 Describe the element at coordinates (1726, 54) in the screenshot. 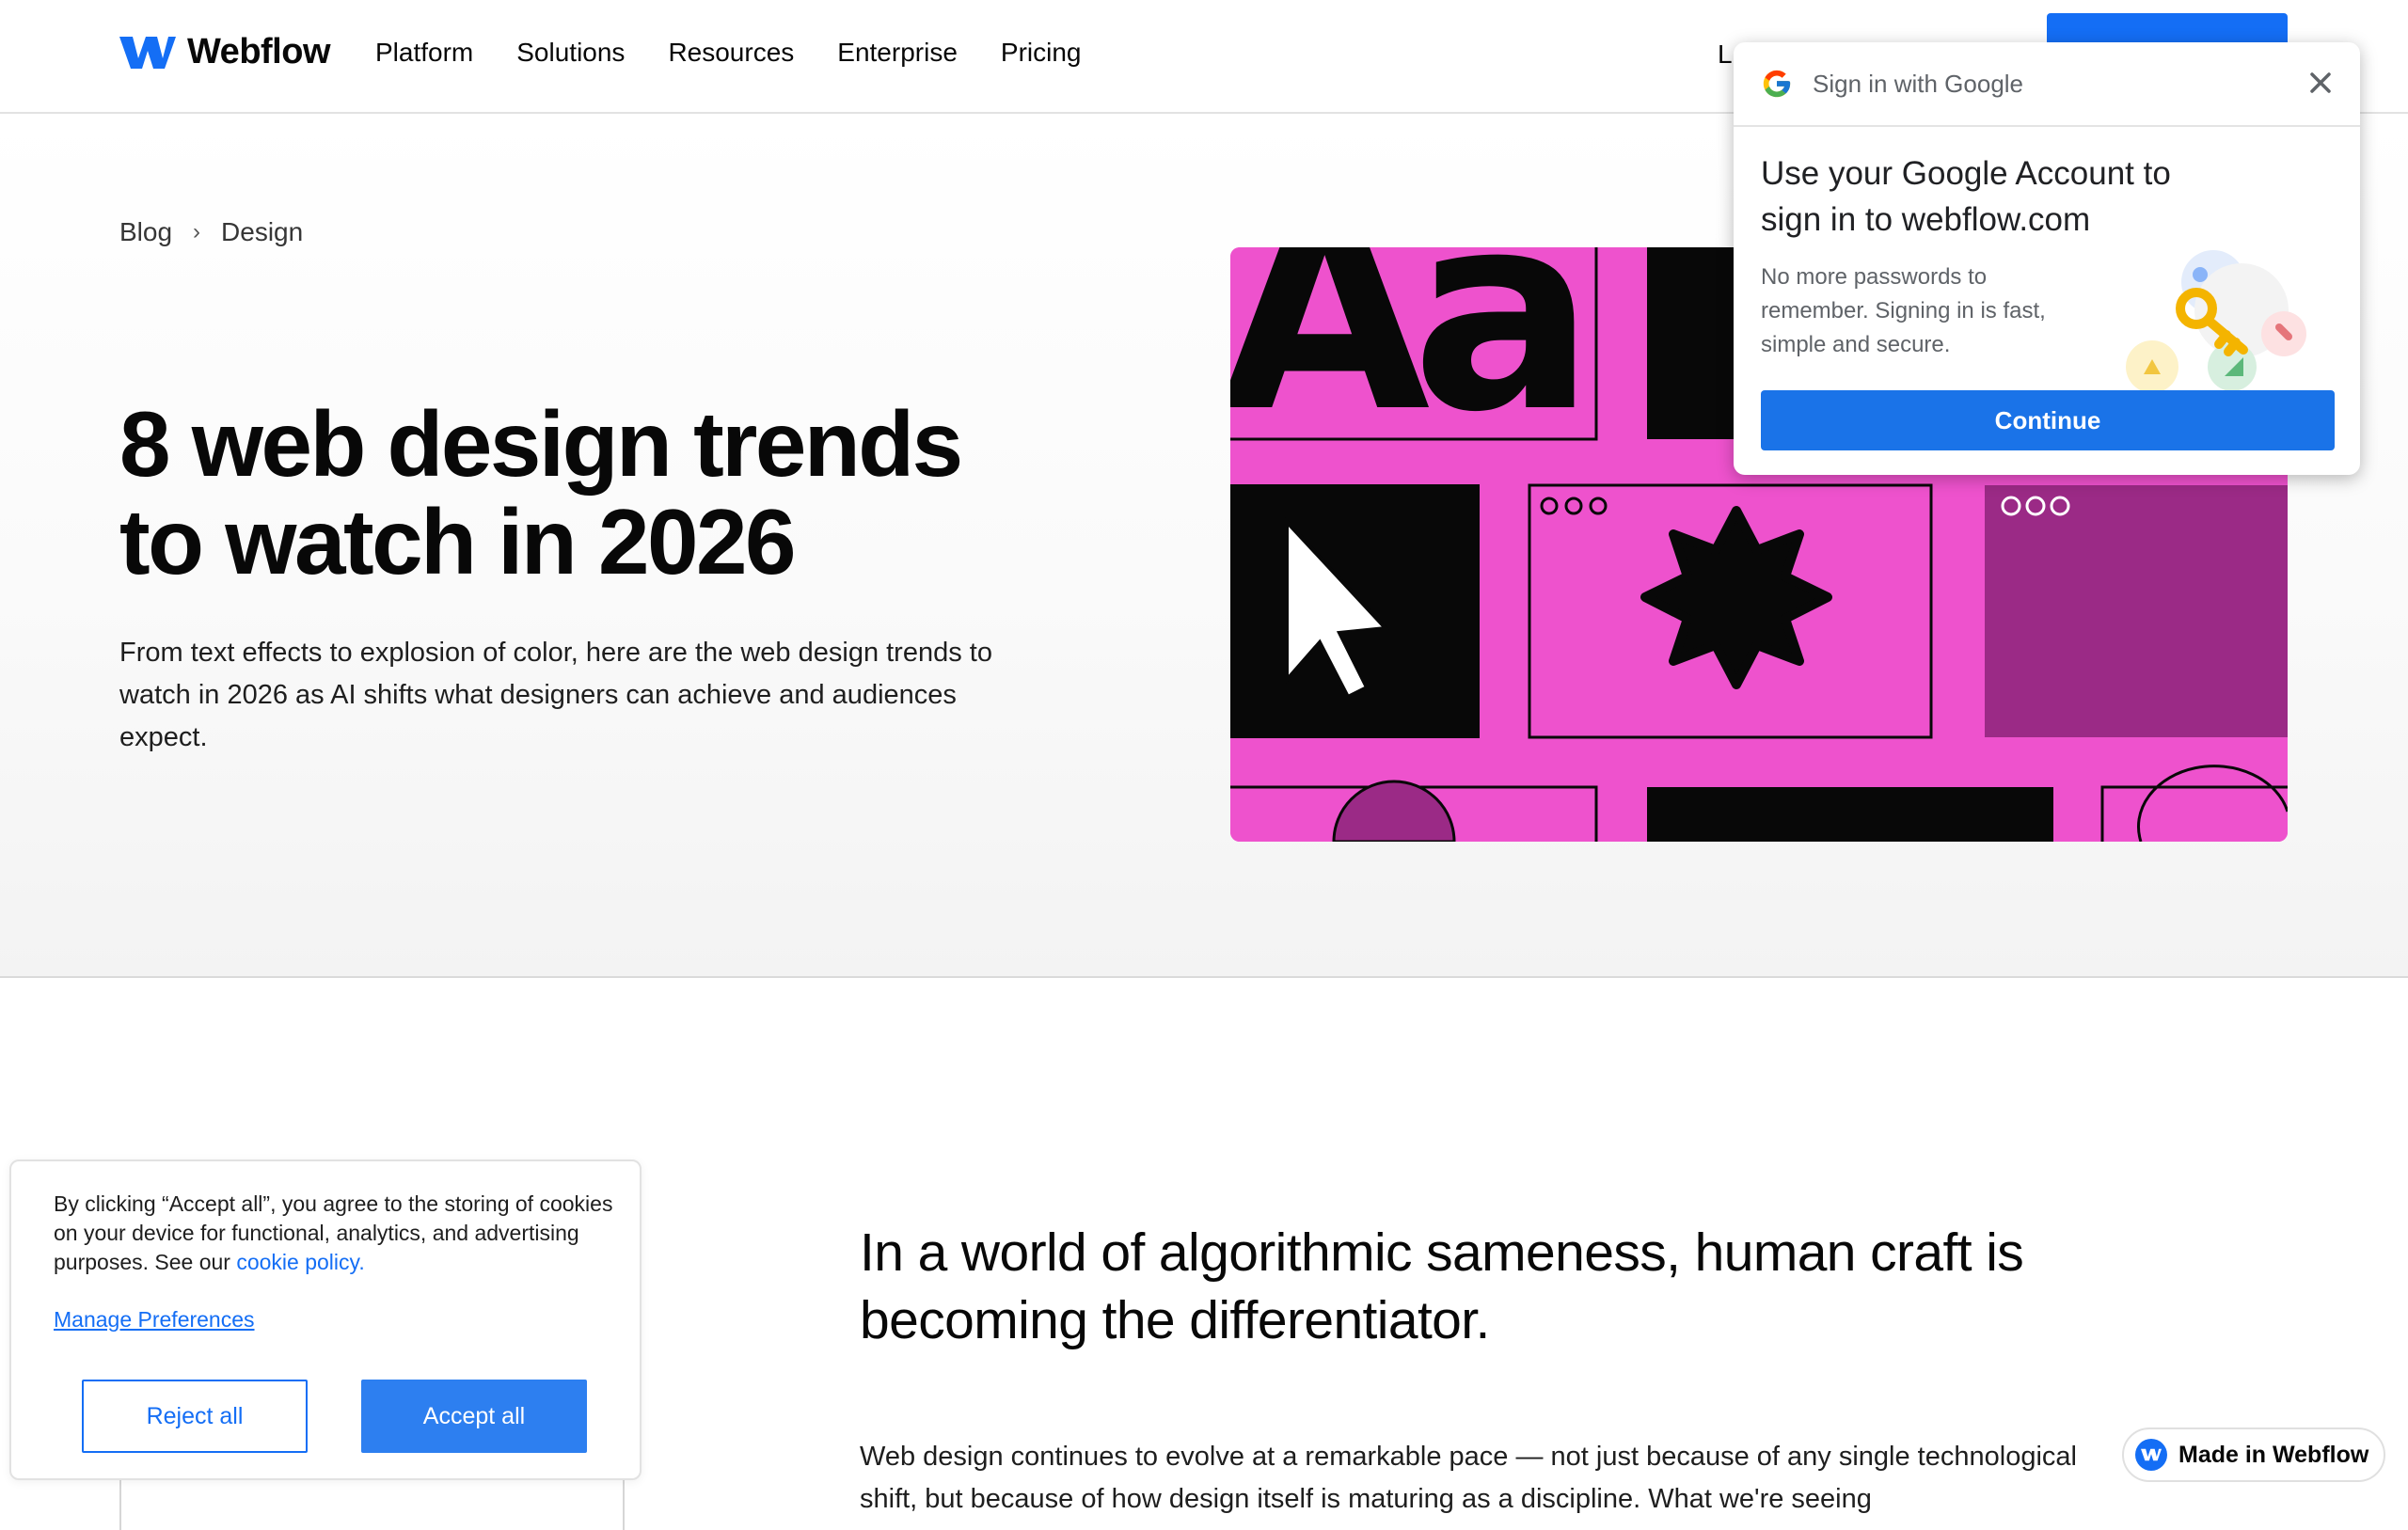

I see `nav-link-login-partial: L` at that location.